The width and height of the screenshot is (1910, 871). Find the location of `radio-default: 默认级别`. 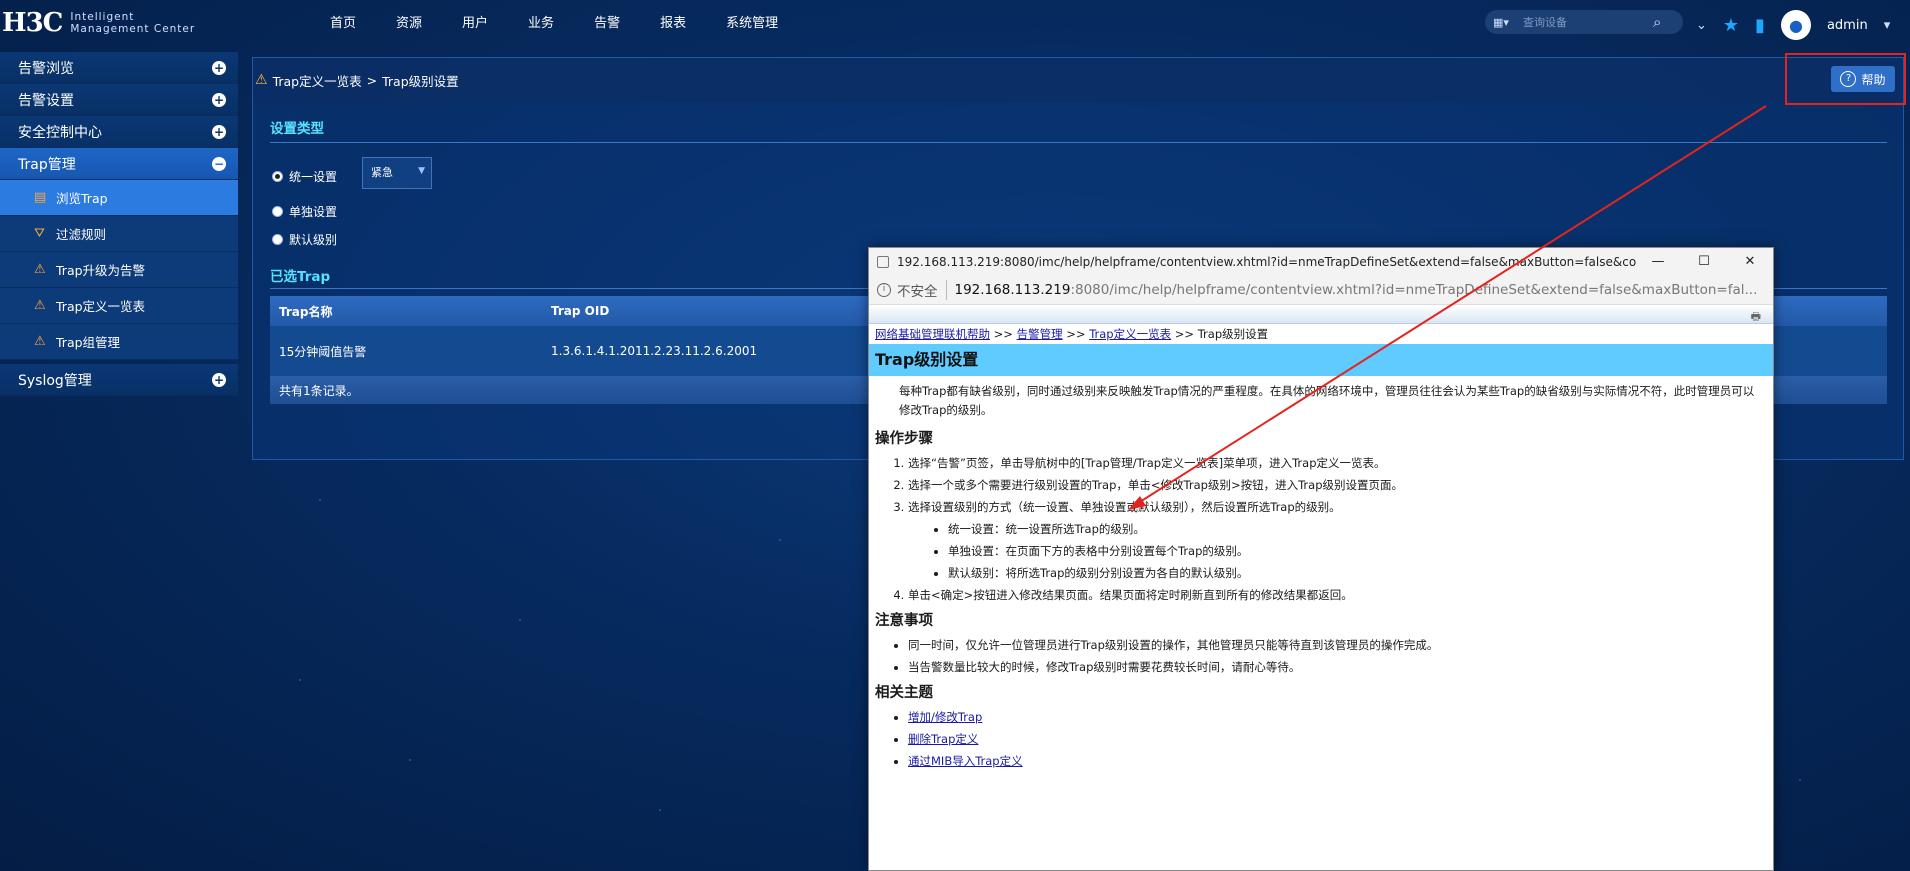

radio-default: 默认级别 is located at coordinates (304, 239).